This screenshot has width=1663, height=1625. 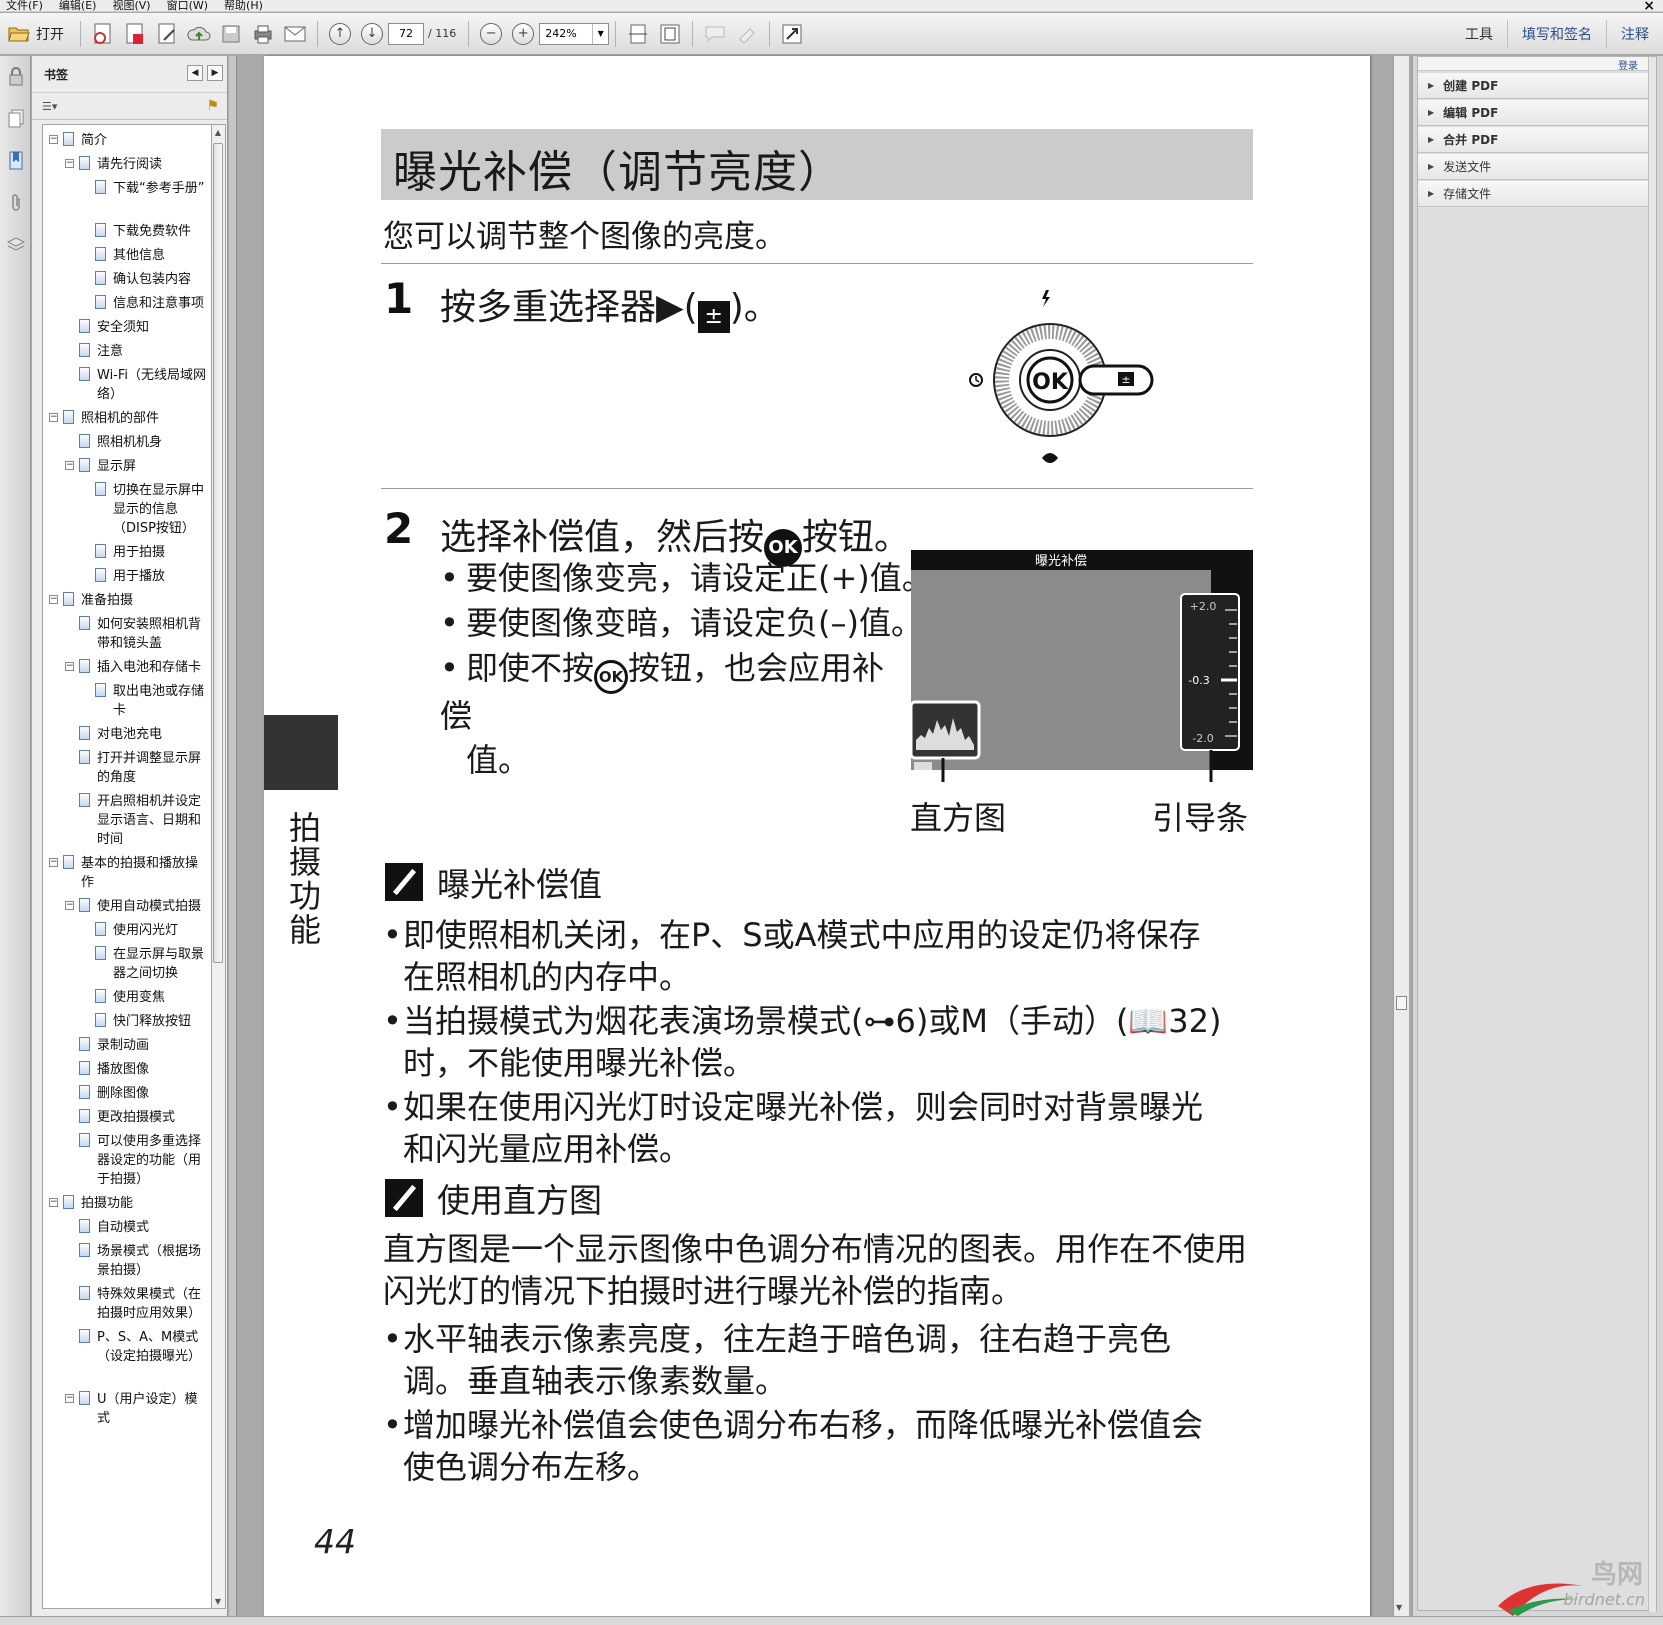 I want to click on bookmark-item: 切换在显示屏中显示的信息（DISP按钮）, so click(x=127, y=509).